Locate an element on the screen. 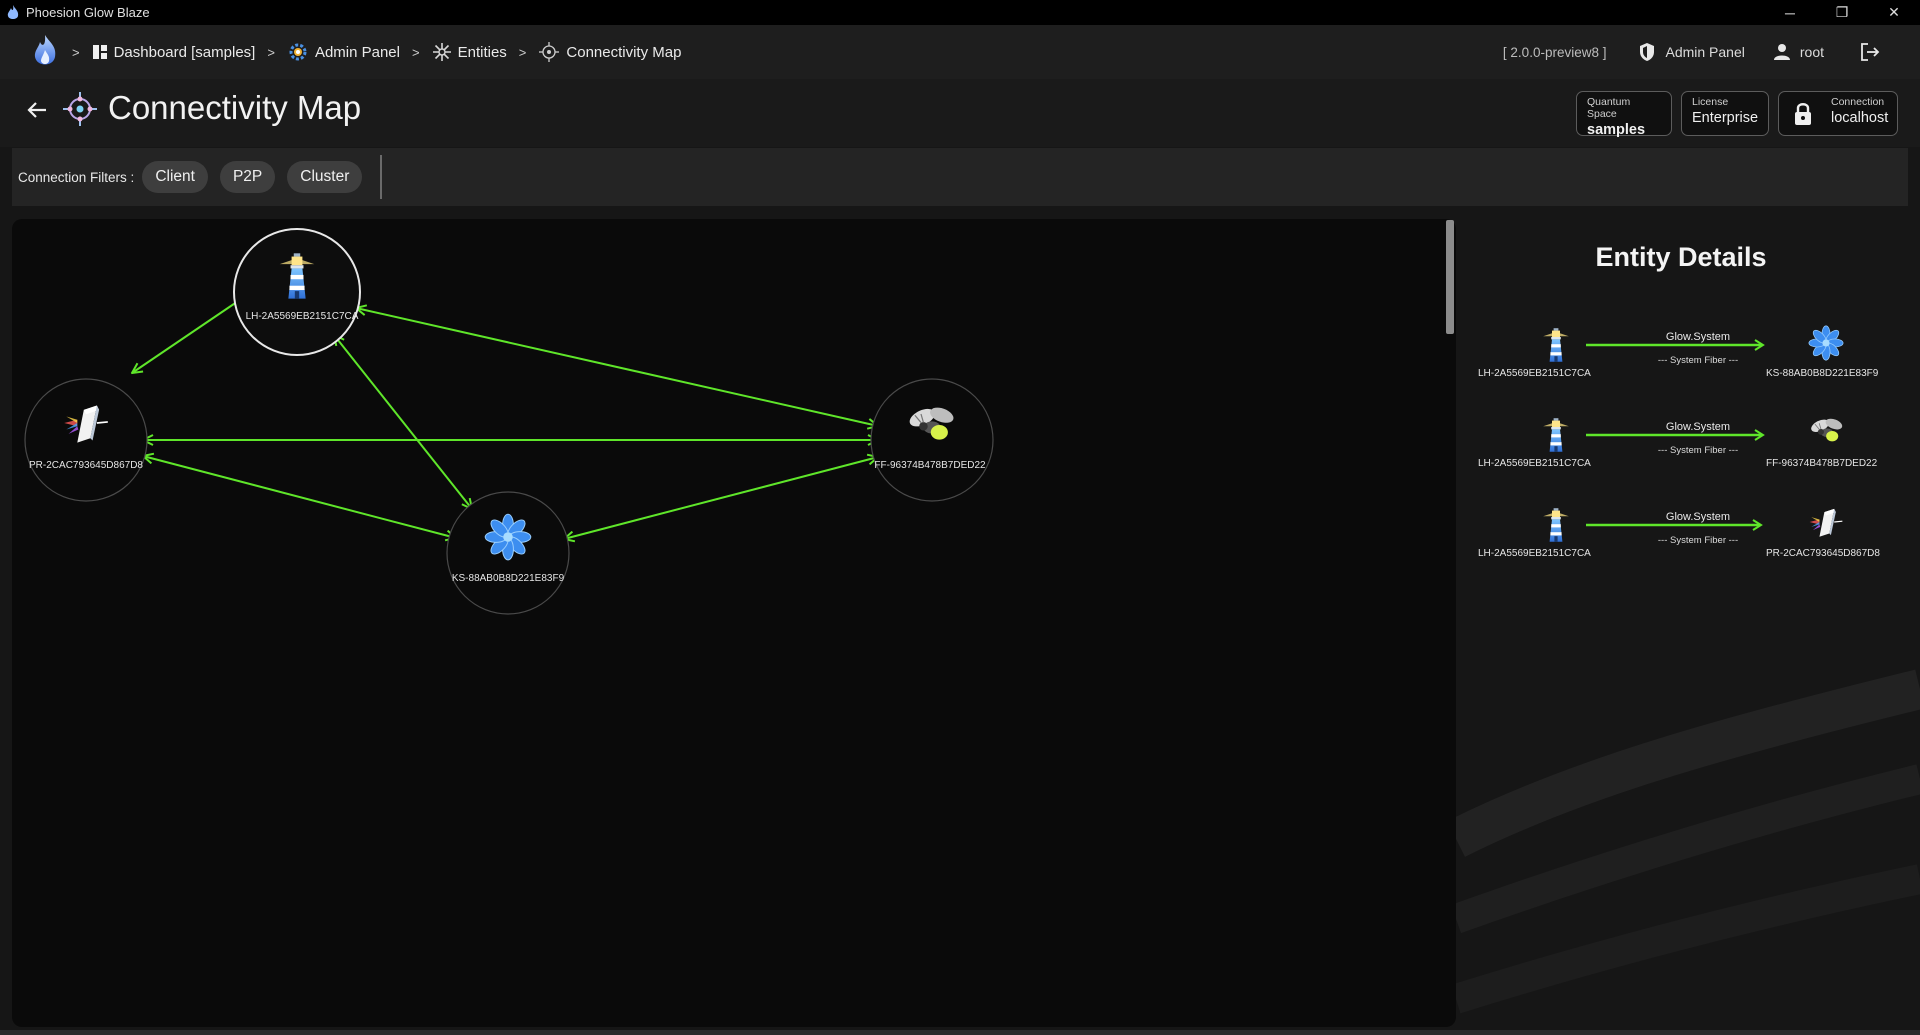 The image size is (1920, 1035). version-label: [ 2.0.0-preview8 ] is located at coordinates (1554, 52).